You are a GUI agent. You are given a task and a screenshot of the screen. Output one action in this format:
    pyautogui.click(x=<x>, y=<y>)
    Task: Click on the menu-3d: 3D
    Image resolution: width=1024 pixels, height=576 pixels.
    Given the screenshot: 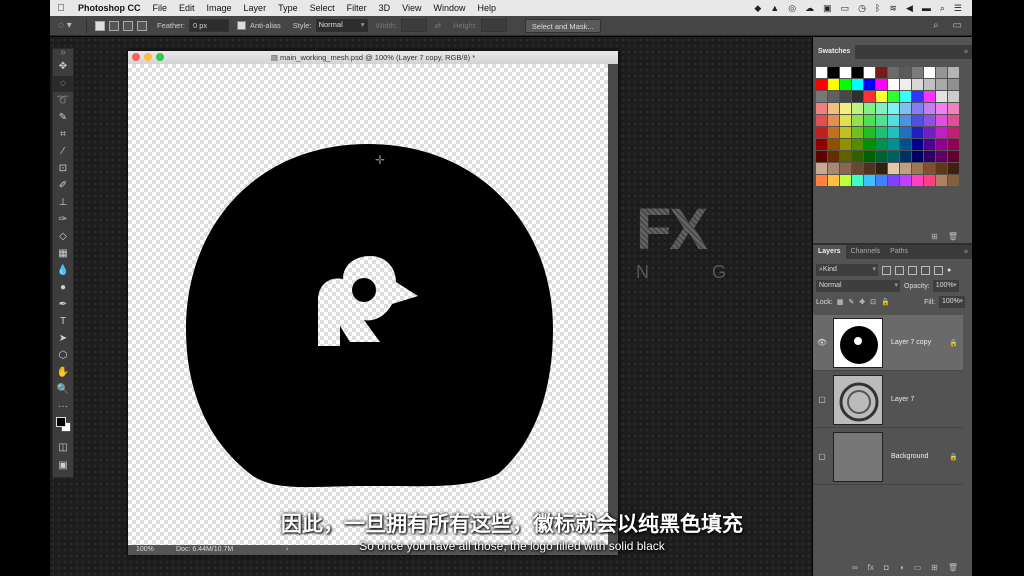 What is the action you would take?
    pyautogui.click(x=385, y=8)
    